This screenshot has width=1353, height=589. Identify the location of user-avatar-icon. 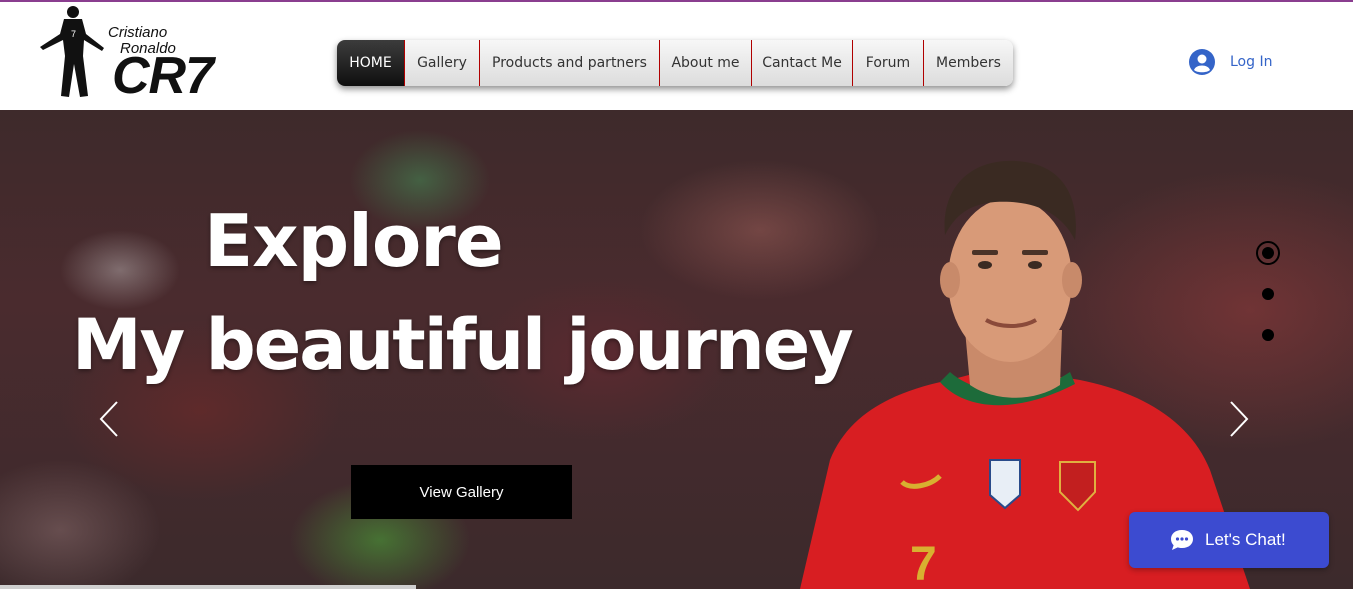
(1202, 62).